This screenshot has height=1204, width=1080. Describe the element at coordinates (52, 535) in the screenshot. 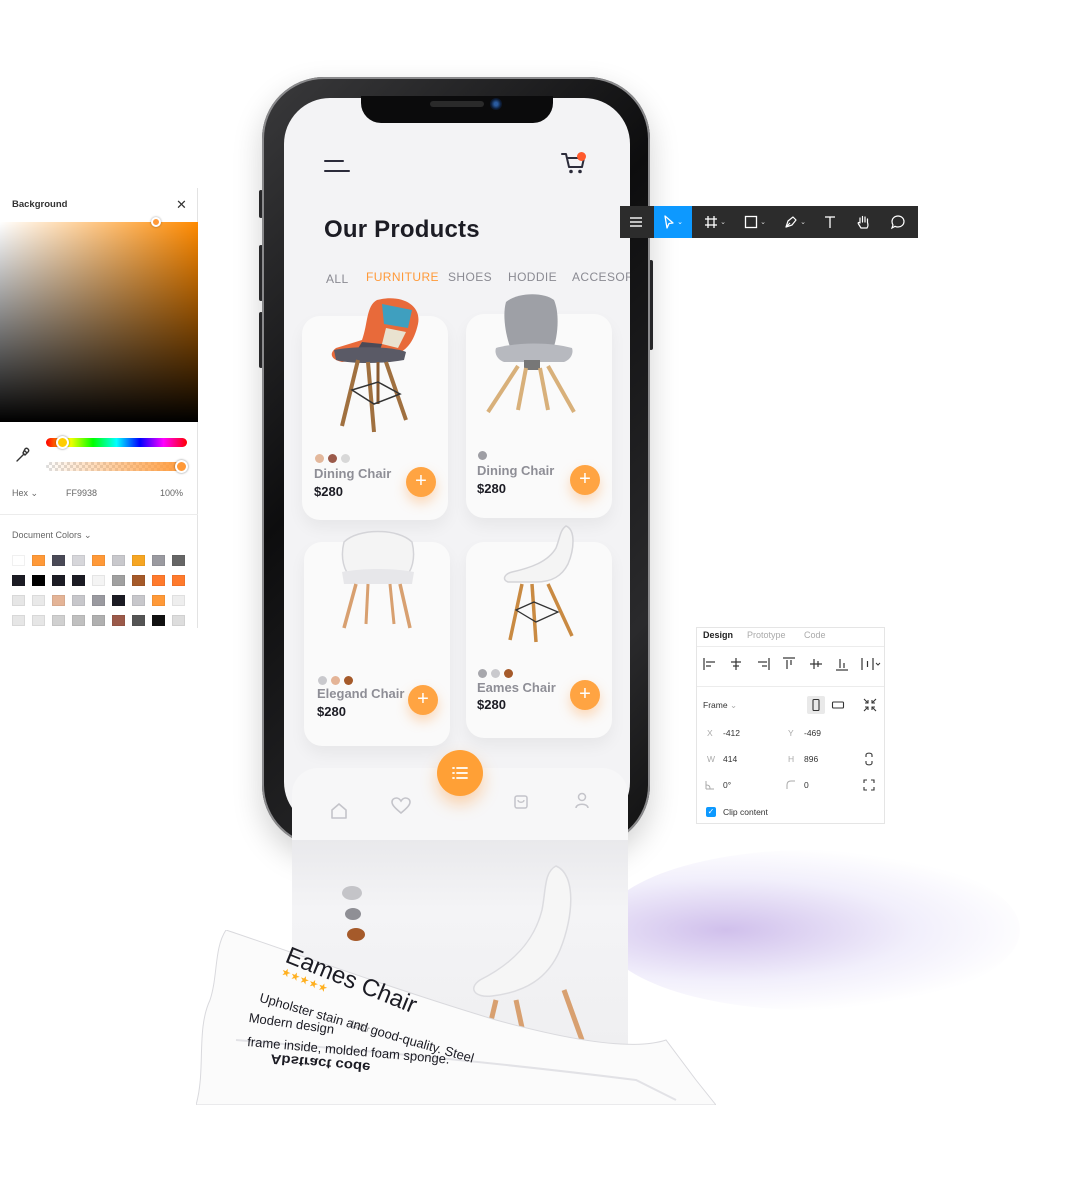

I see `document-colors-dropdown: Document Colors ⌄` at that location.